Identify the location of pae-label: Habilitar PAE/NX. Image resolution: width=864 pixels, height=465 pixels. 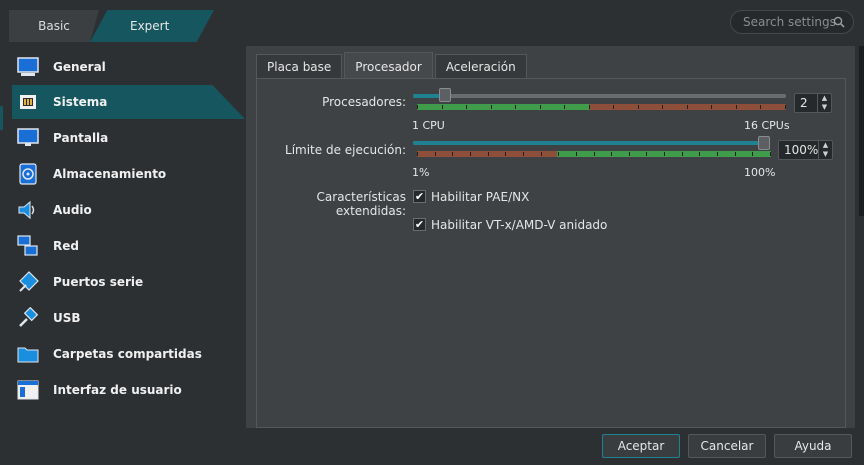
(480, 197).